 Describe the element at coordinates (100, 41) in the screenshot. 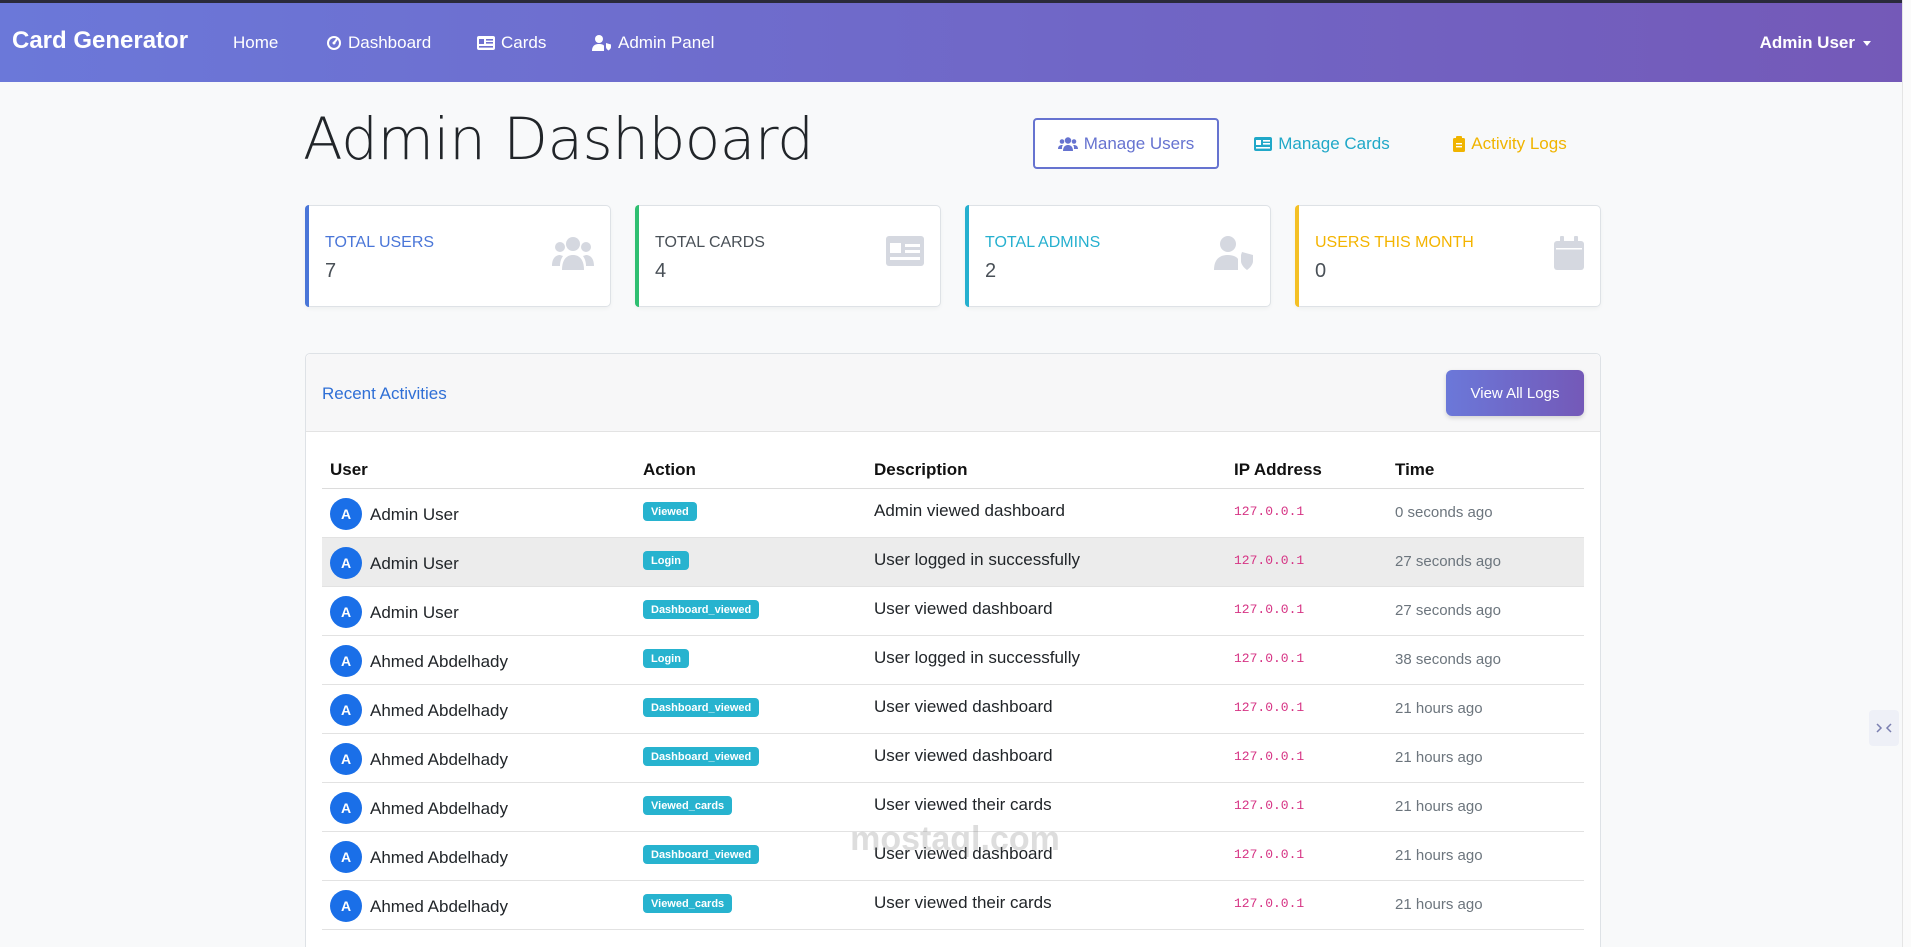

I see `brand-logo: Card Generator` at that location.